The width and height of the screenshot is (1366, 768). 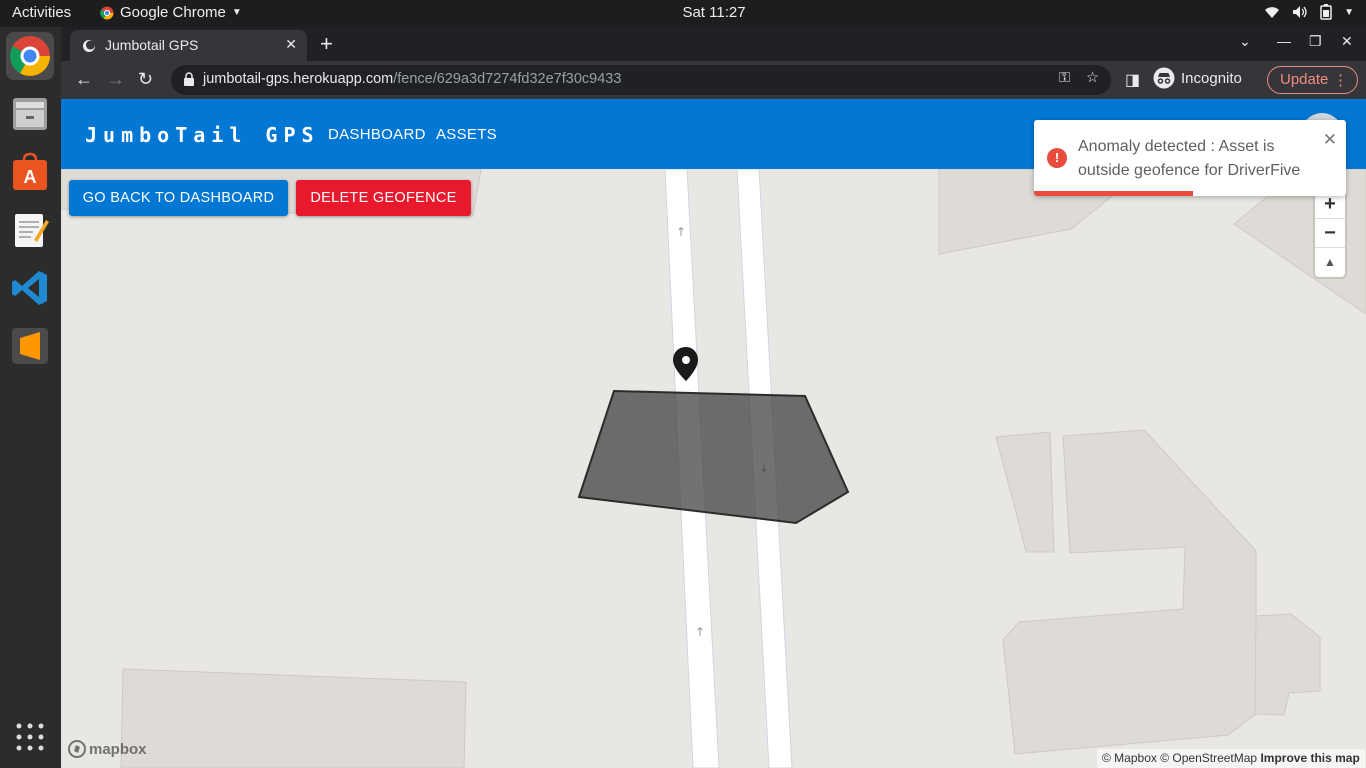 I want to click on back-to-dashboard-button: GO BACK TO DASHBOARD, so click(x=178, y=198).